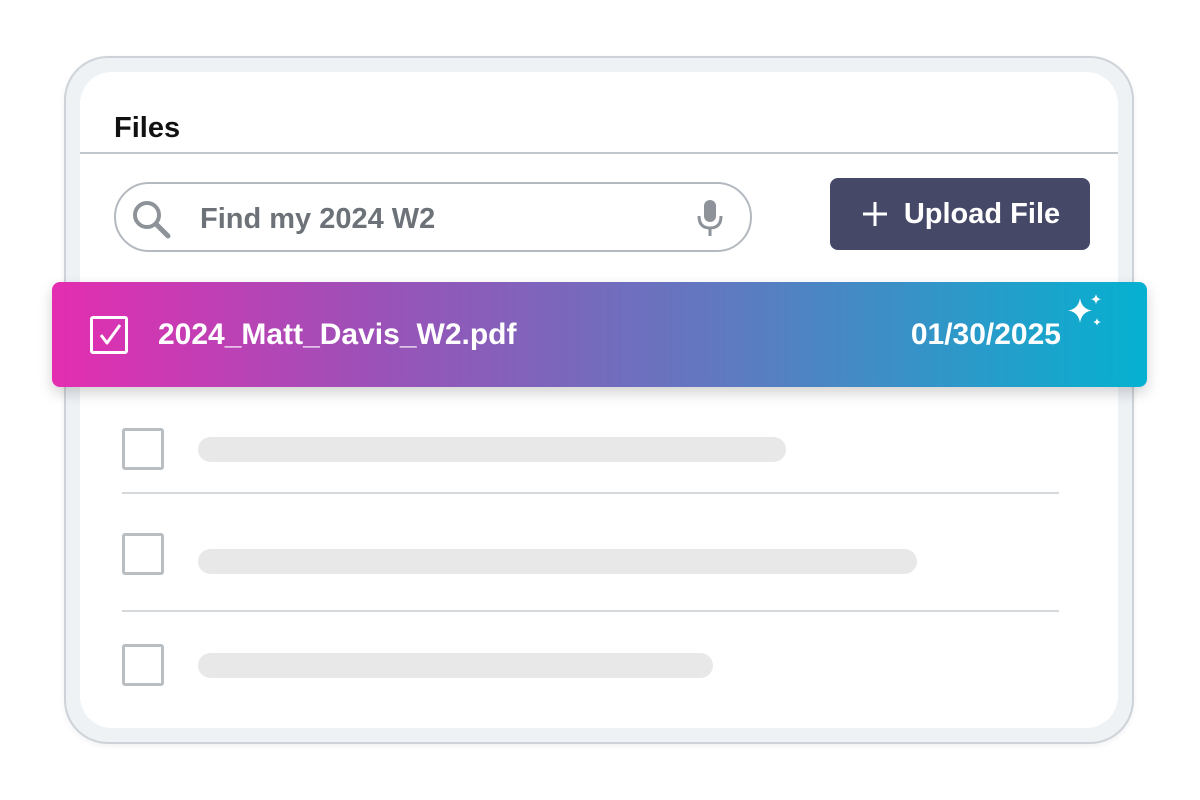  What do you see at coordinates (599, 153) in the screenshot?
I see `title-divider` at bounding box center [599, 153].